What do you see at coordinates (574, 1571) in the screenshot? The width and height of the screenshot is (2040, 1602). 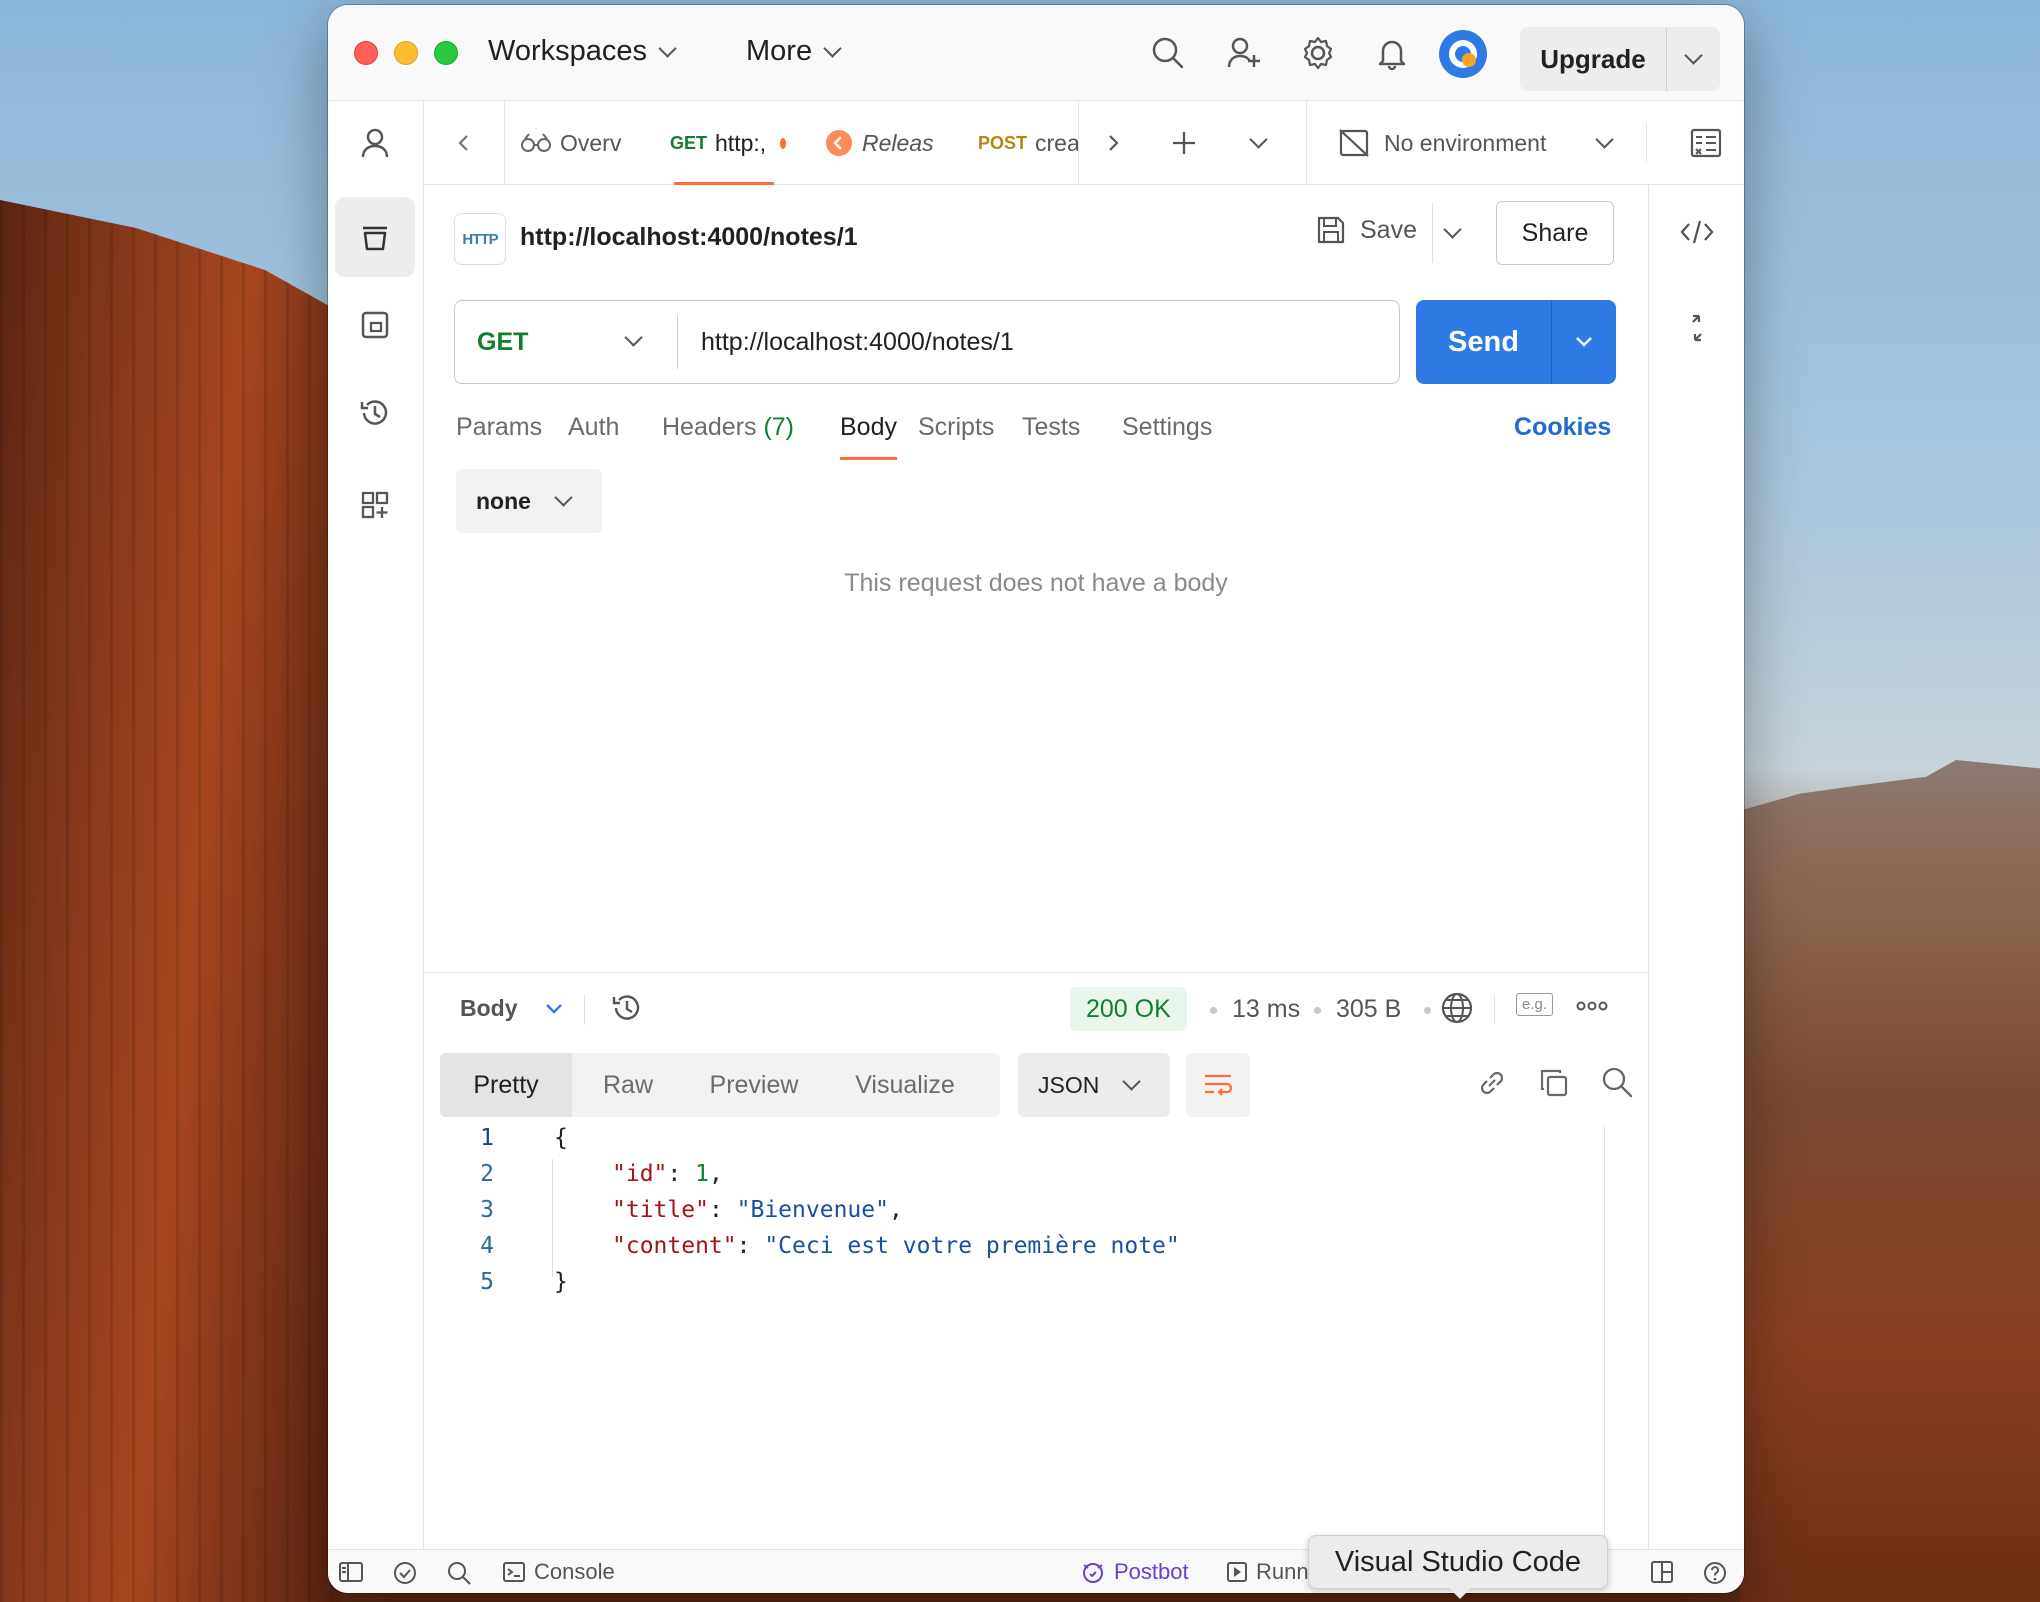 I see `console-label: Console` at bounding box center [574, 1571].